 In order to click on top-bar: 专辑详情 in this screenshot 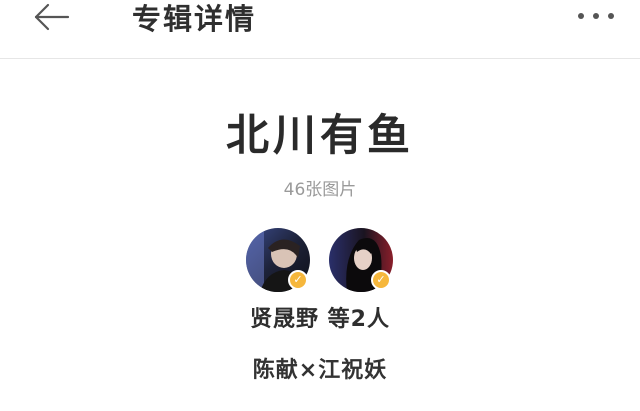, I will do `click(320, 29)`.